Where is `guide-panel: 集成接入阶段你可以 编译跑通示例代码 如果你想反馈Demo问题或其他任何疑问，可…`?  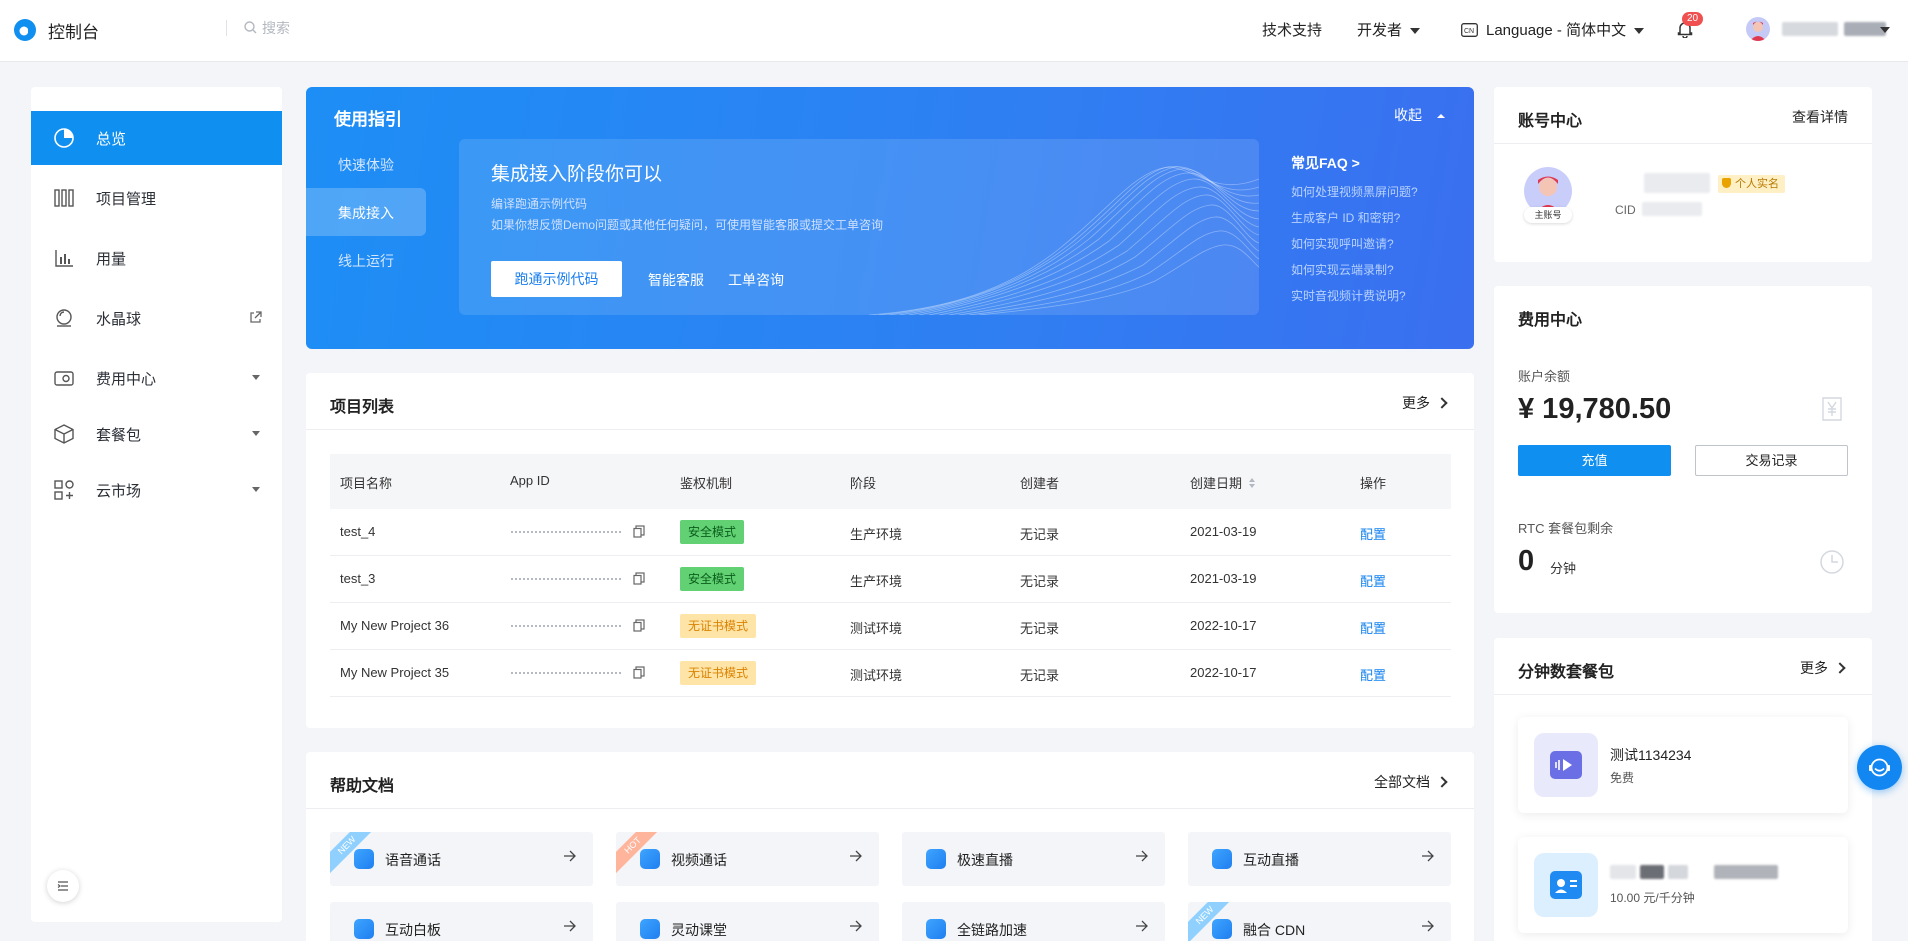 guide-panel: 集成接入阶段你可以 编译跑通示例代码 如果你想反馈Demo问题或其他任何疑问，可… is located at coordinates (859, 227).